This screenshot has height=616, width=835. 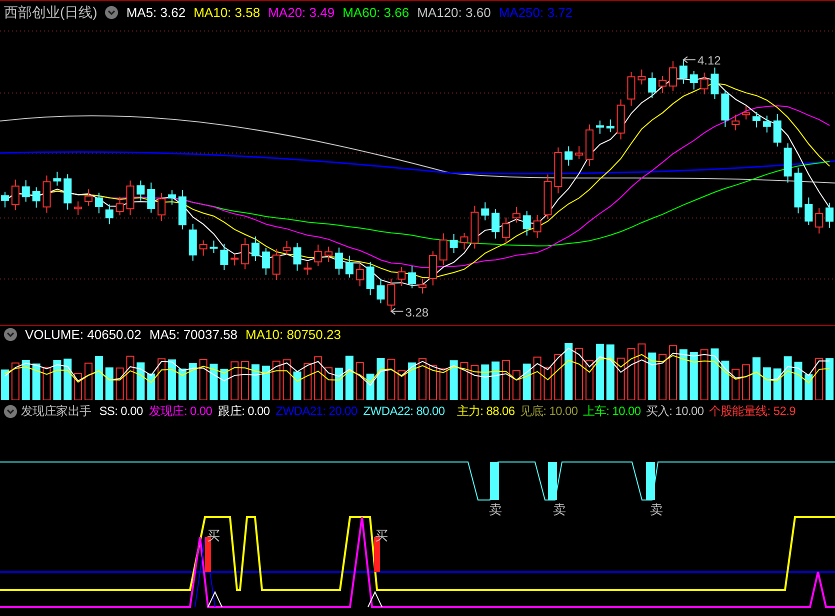 I want to click on legend-value: MA10: 80750.23, so click(x=293, y=334).